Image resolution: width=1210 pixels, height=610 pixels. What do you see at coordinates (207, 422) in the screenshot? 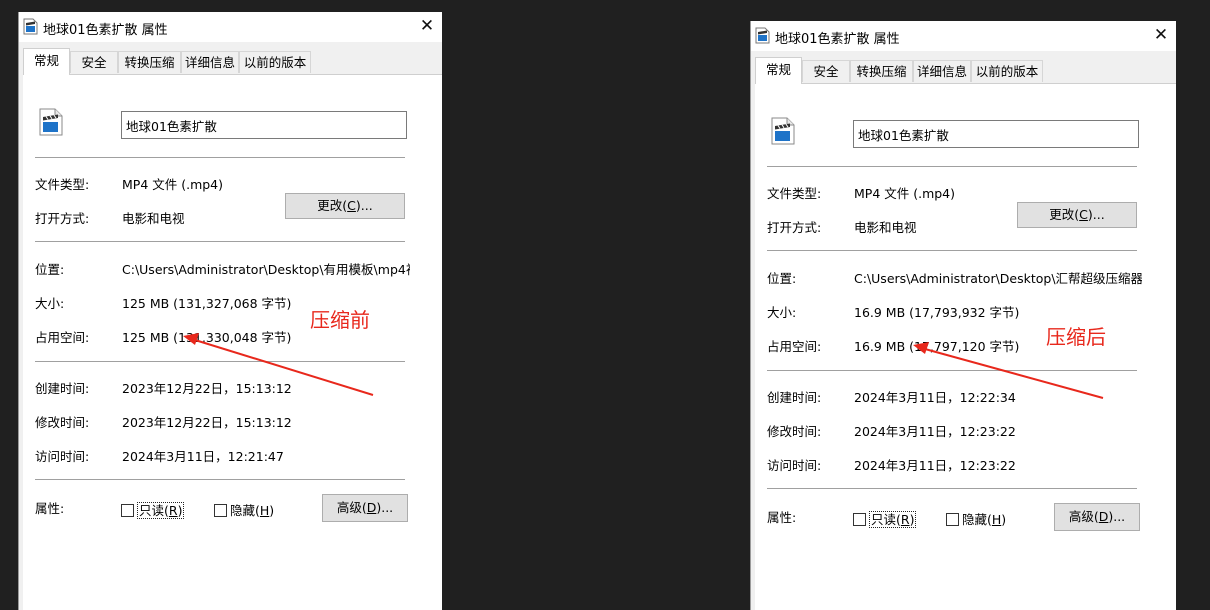
I see `modified-value: 2023年12月22日，15:13:12` at bounding box center [207, 422].